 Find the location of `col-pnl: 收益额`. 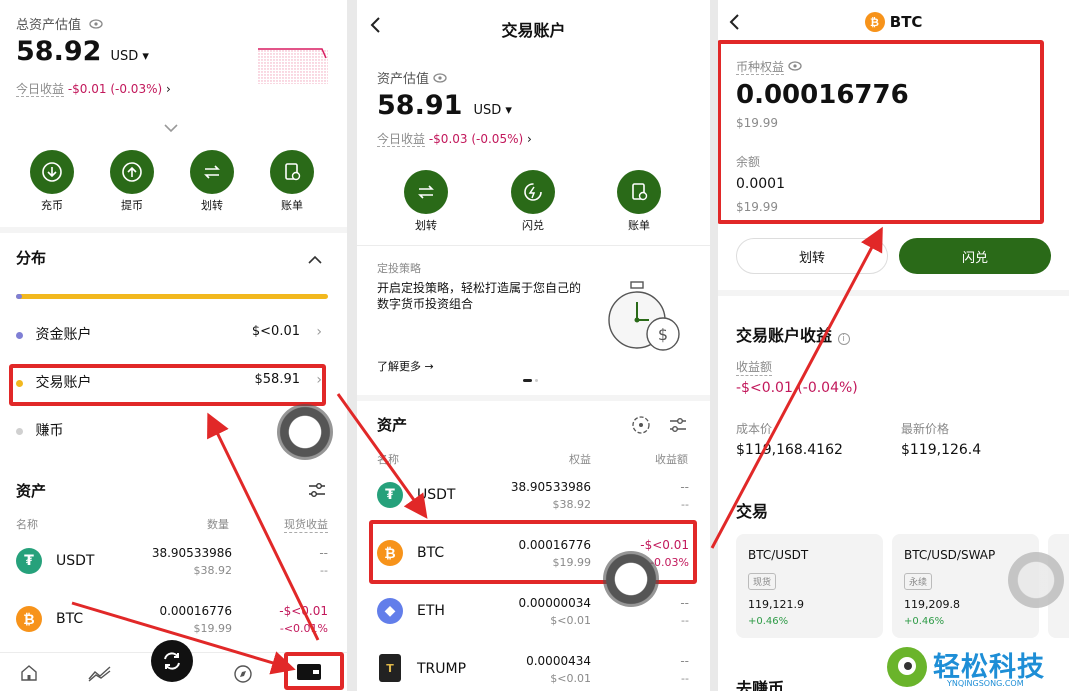

col-pnl: 收益额 is located at coordinates (671, 459).